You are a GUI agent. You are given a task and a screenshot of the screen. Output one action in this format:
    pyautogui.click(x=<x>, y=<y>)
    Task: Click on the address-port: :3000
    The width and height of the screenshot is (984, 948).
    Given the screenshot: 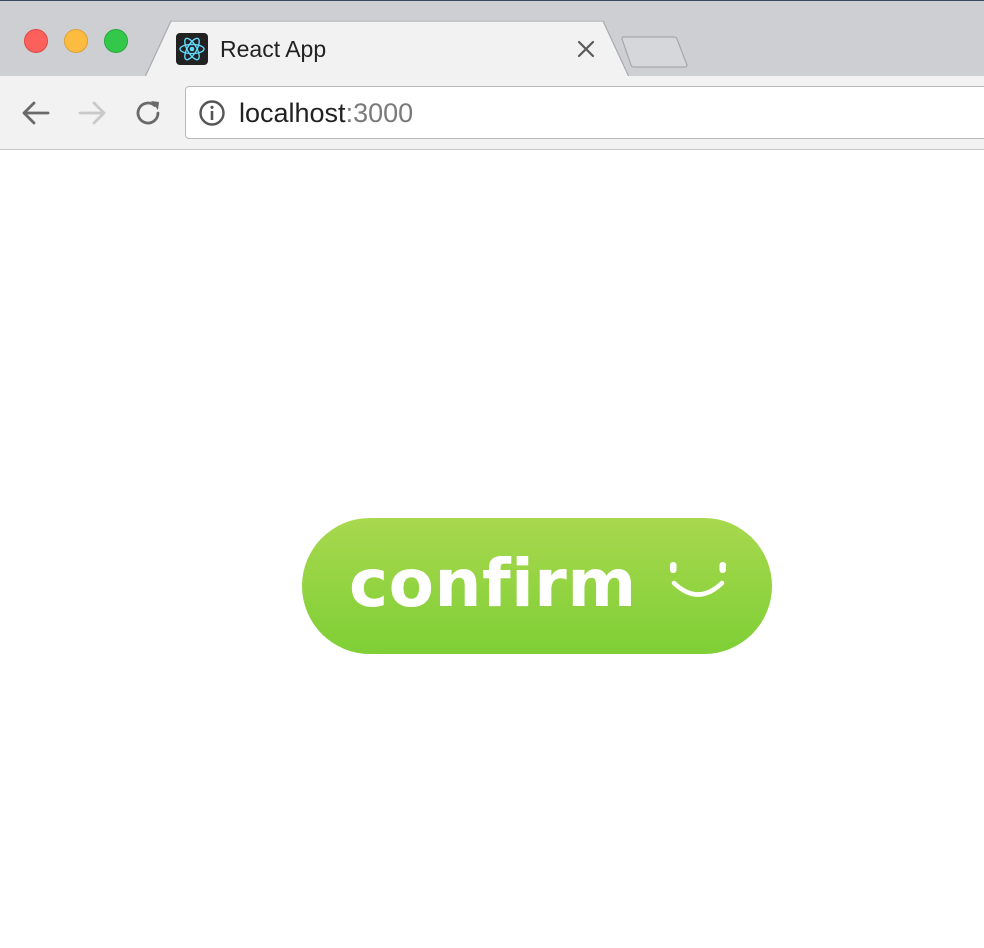 What is the action you would take?
    pyautogui.click(x=379, y=113)
    